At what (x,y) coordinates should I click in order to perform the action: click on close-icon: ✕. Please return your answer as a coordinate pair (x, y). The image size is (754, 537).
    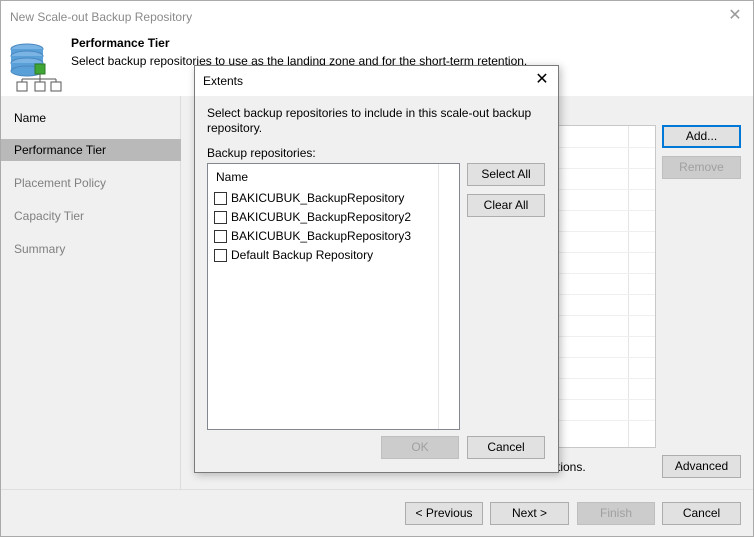
    Looking at the image, I should click on (735, 16).